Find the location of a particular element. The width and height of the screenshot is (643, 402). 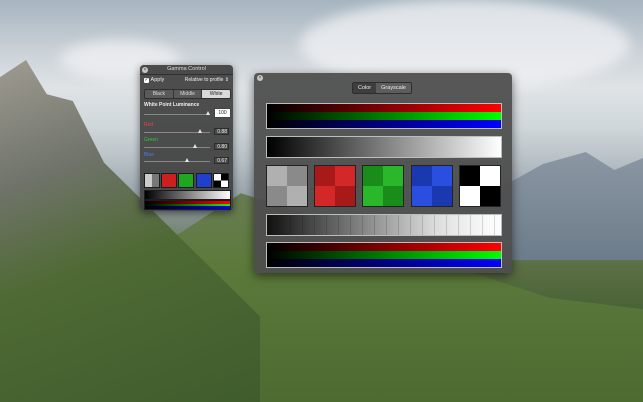

green-slider is located at coordinates (177, 147).